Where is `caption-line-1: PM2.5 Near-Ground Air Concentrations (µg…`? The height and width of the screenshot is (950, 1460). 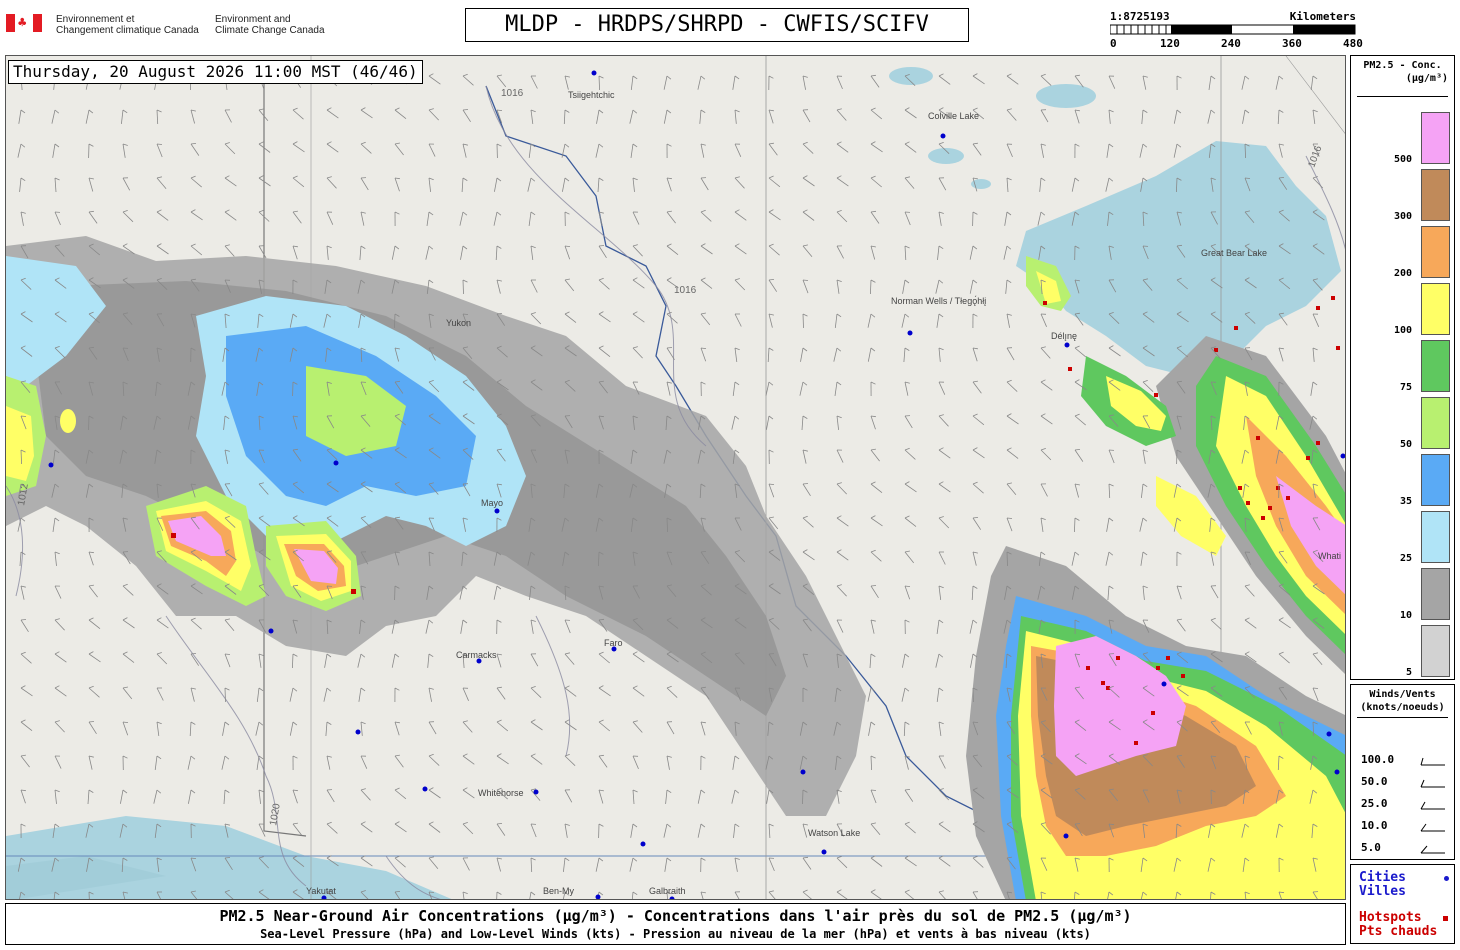
caption-line-1: PM2.5 Near-Ground Air Concentrations (µg… is located at coordinates (675, 916).